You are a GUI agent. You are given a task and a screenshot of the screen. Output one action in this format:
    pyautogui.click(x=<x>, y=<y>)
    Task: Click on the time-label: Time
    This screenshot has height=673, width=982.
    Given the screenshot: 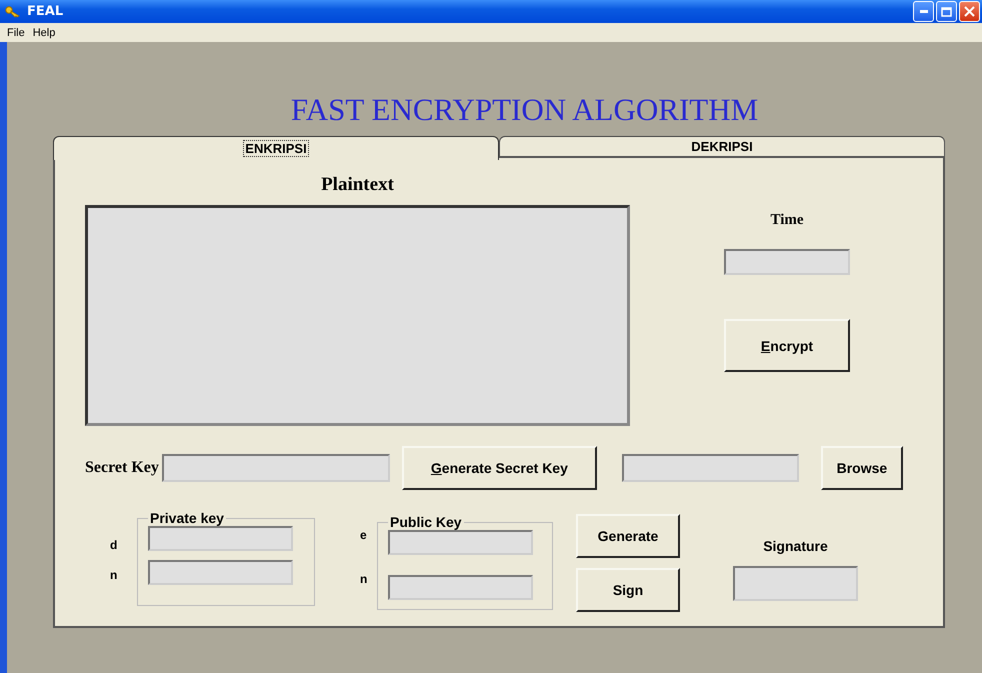 What is the action you would take?
    pyautogui.click(x=787, y=220)
    